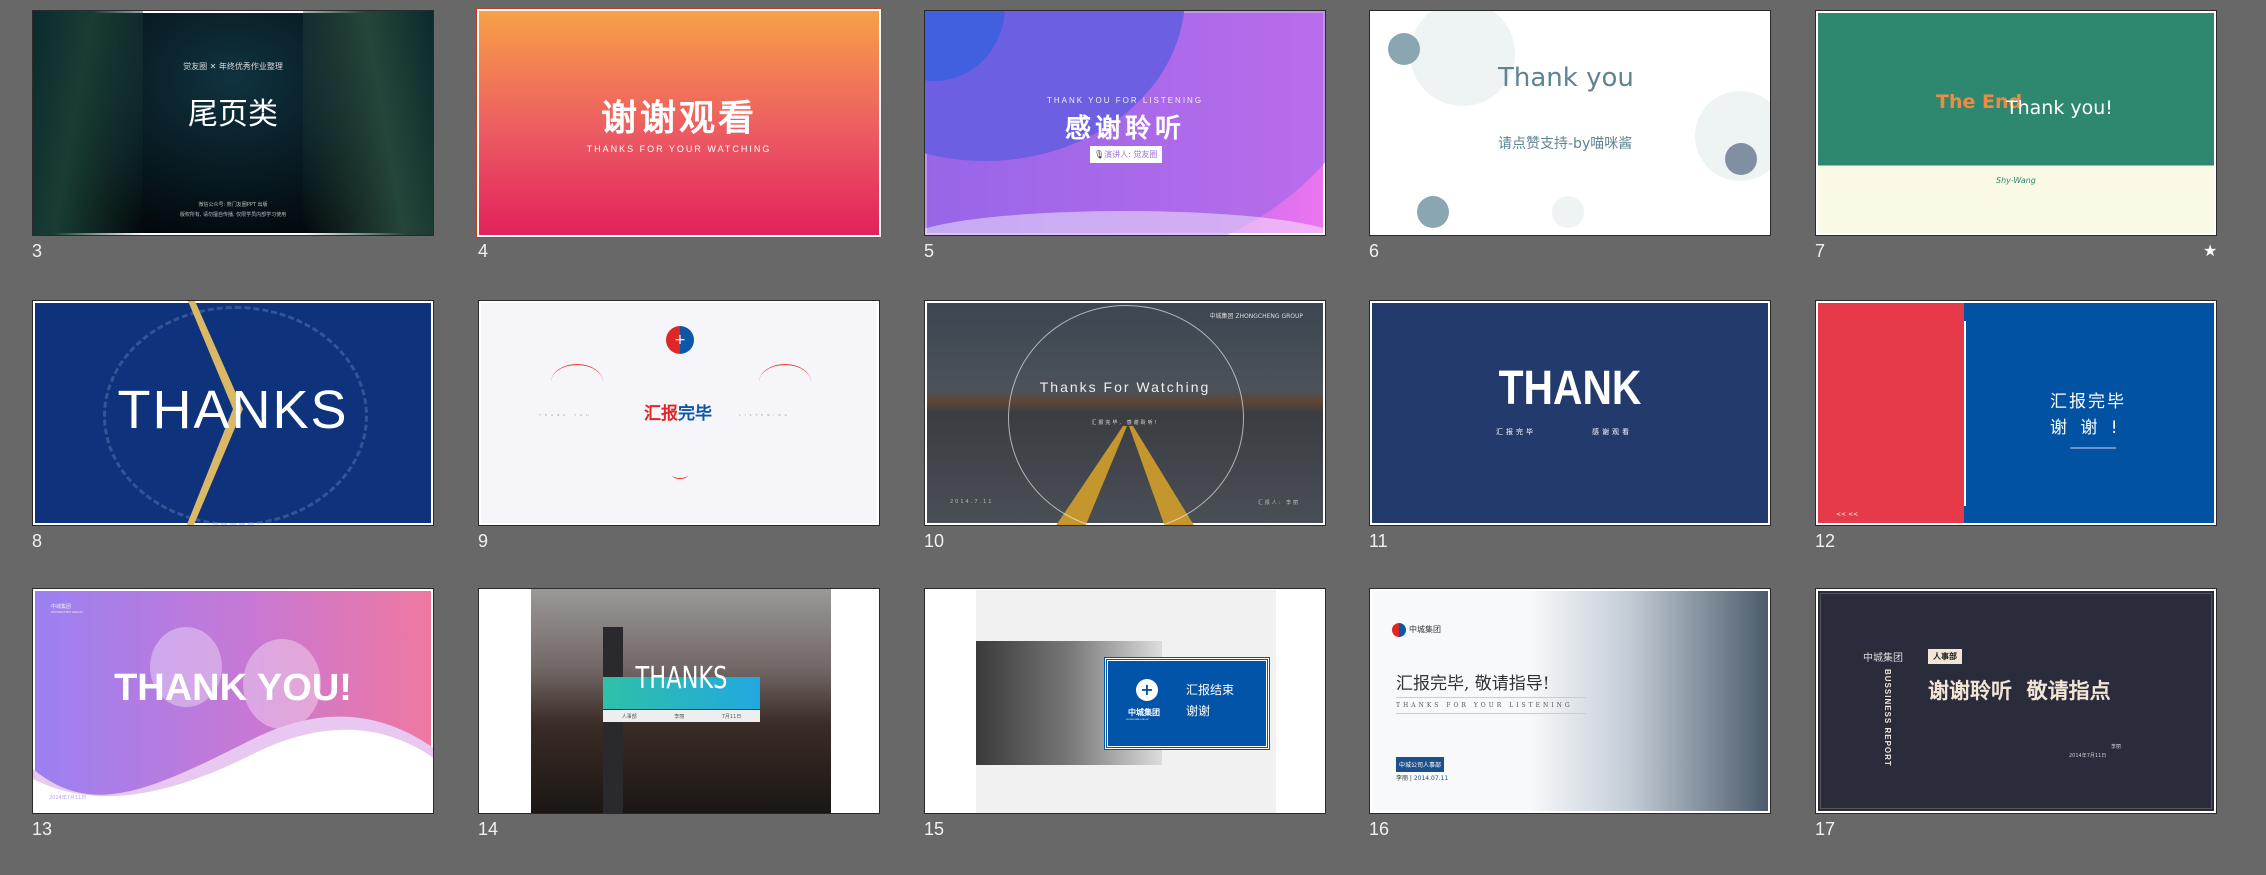 The width and height of the screenshot is (2266, 875). Describe the element at coordinates (483, 541) in the screenshot. I see `slide-number: 9` at that location.